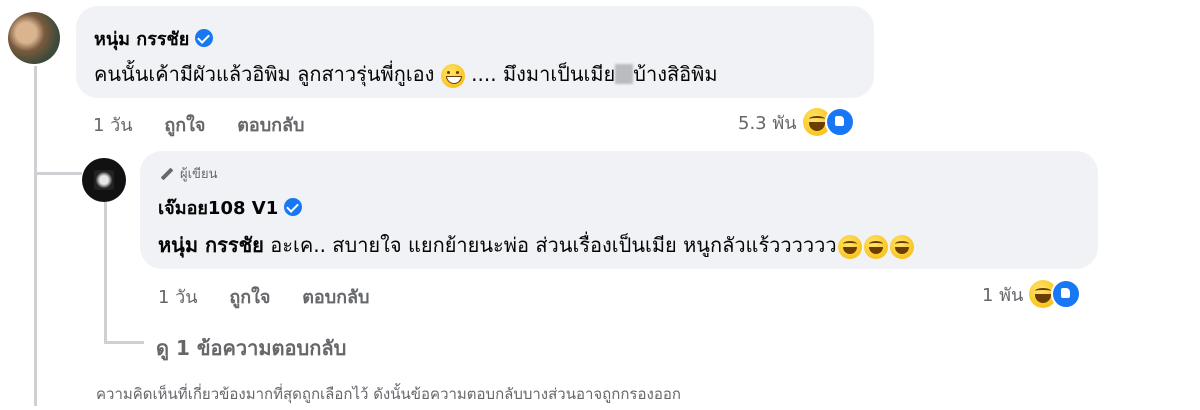  Describe the element at coordinates (113, 125) in the screenshot. I see `comment-time: 1 วัน` at that location.